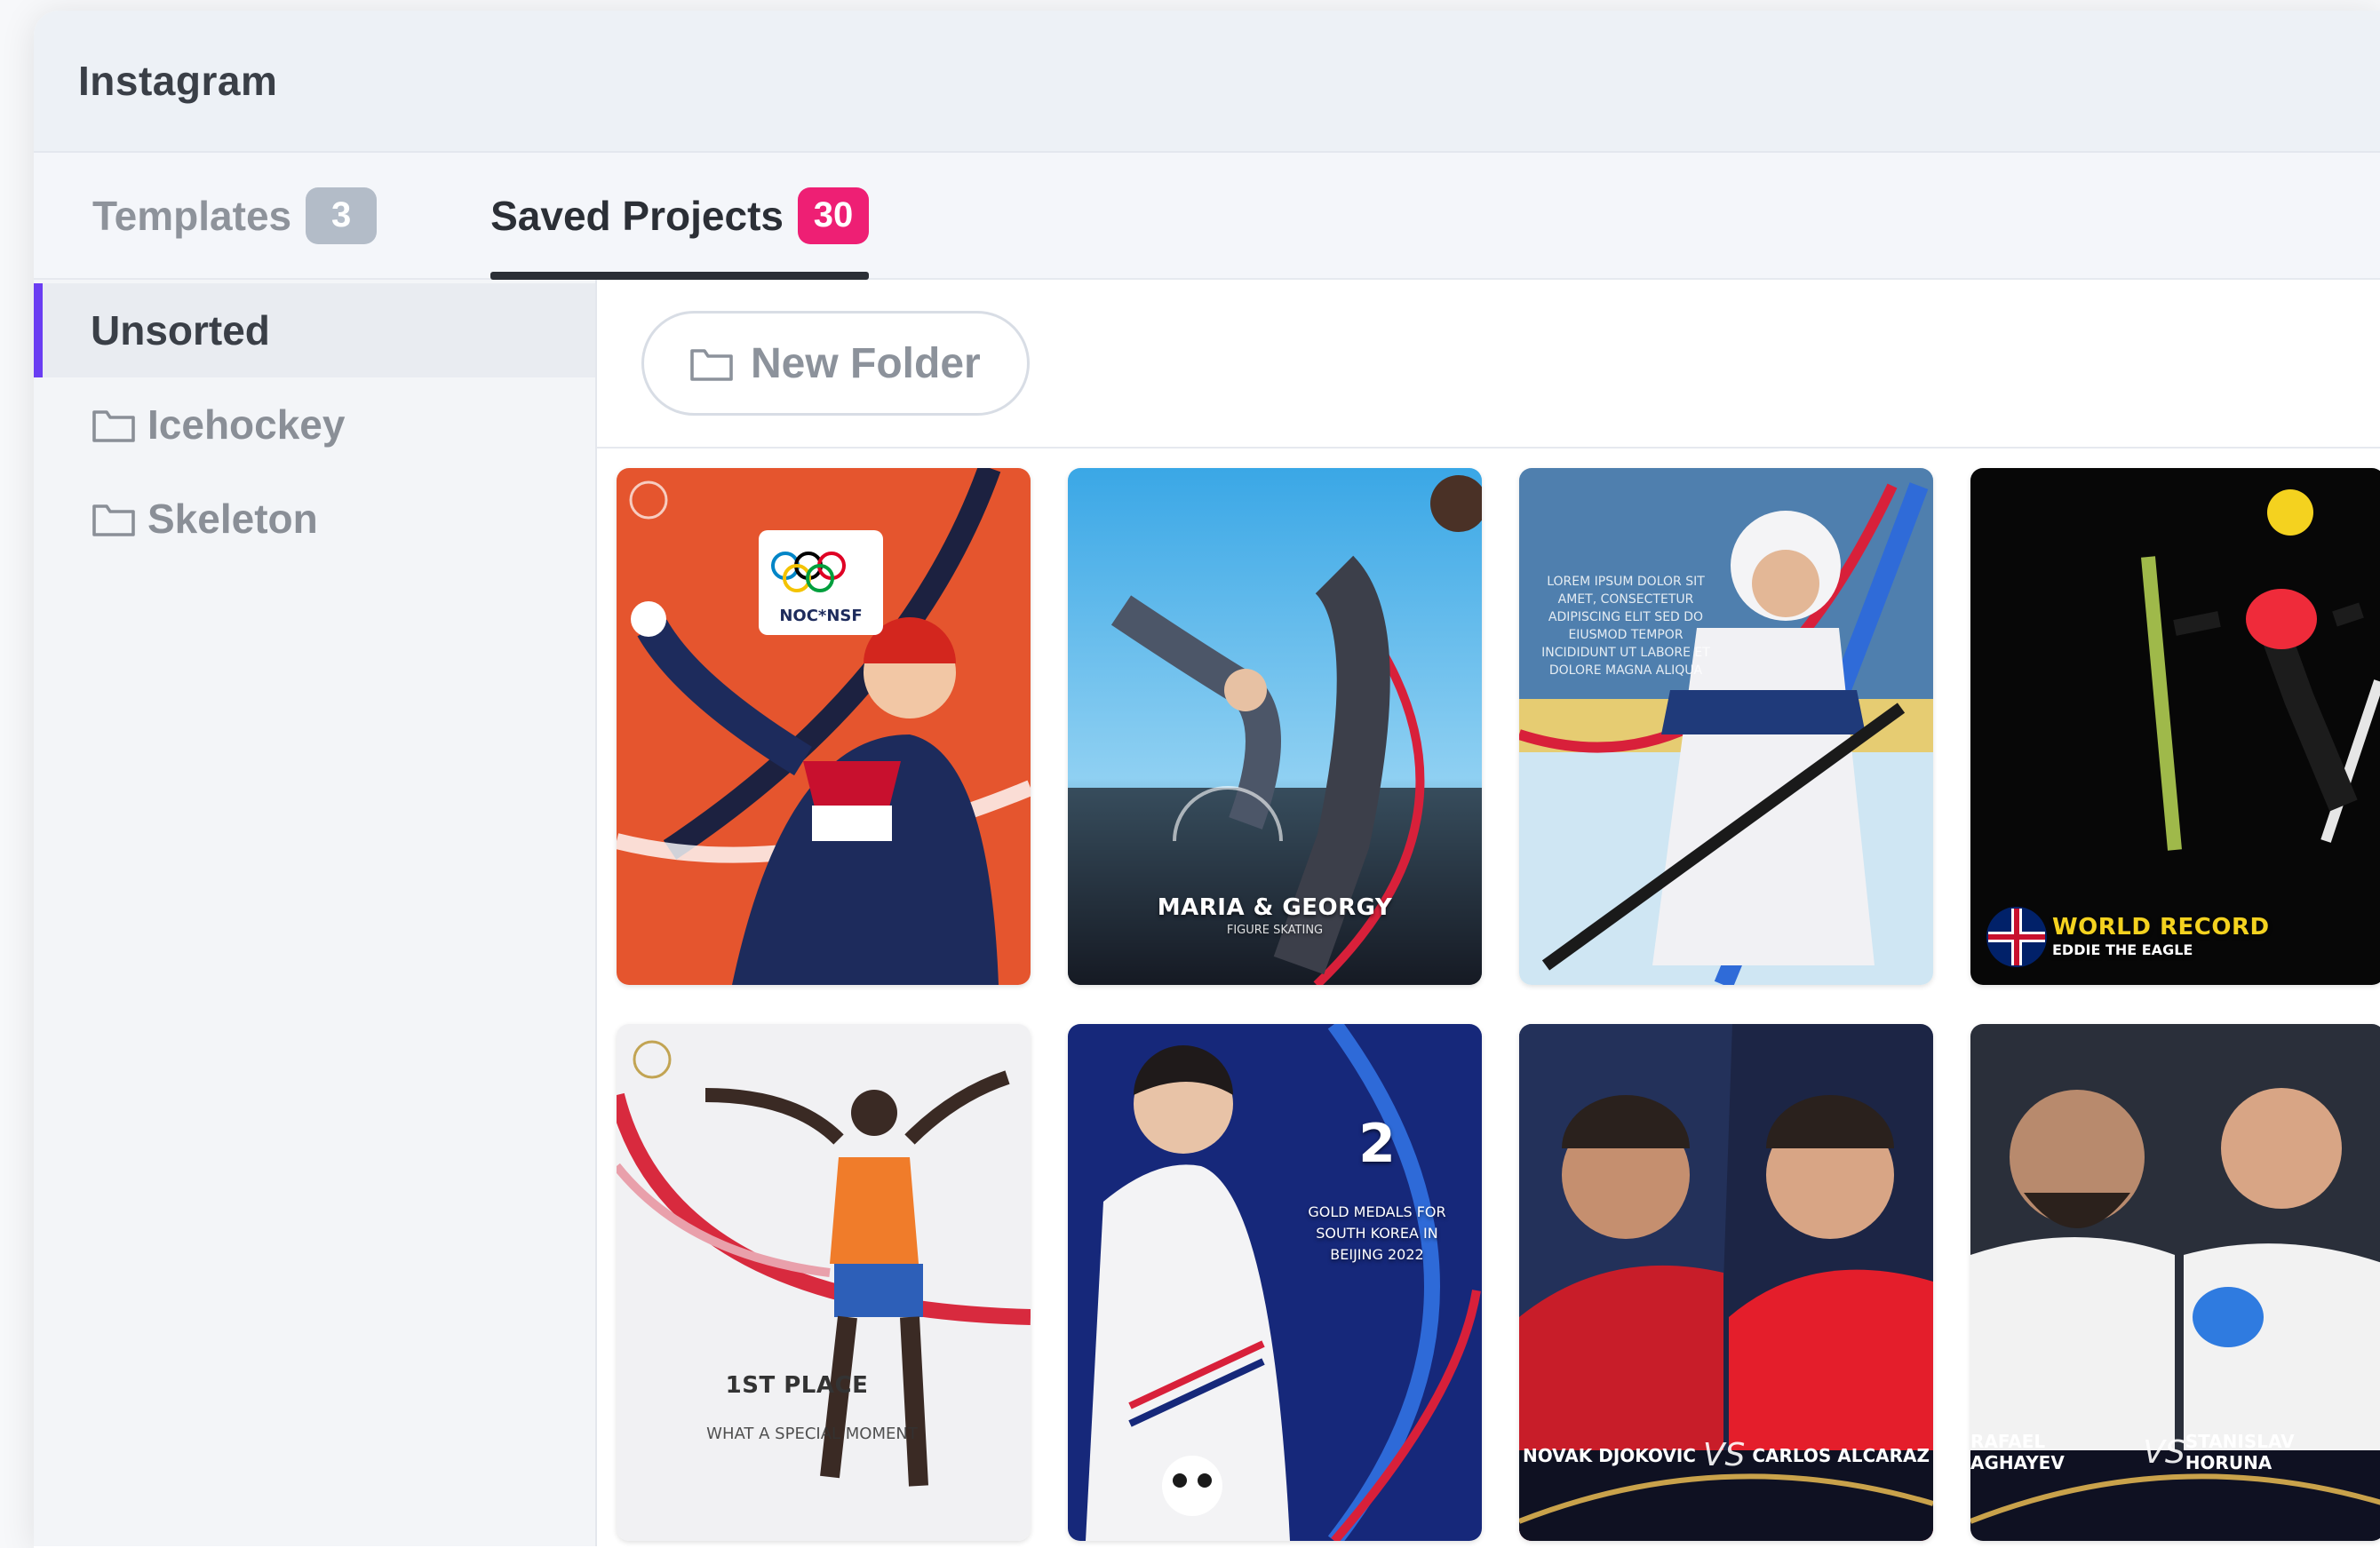  I want to click on project-card: NOVAK DJOKOVIC VS CARLOS ALCARAZ, so click(1726, 1282).